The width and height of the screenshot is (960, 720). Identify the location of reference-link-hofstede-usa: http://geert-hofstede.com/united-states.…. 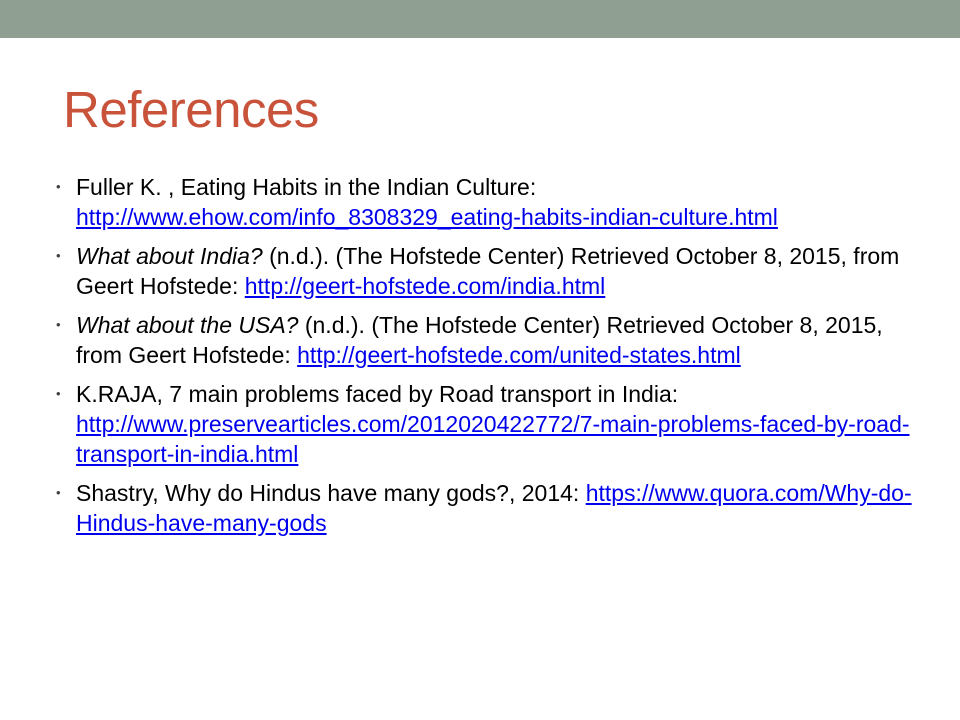
(519, 355).